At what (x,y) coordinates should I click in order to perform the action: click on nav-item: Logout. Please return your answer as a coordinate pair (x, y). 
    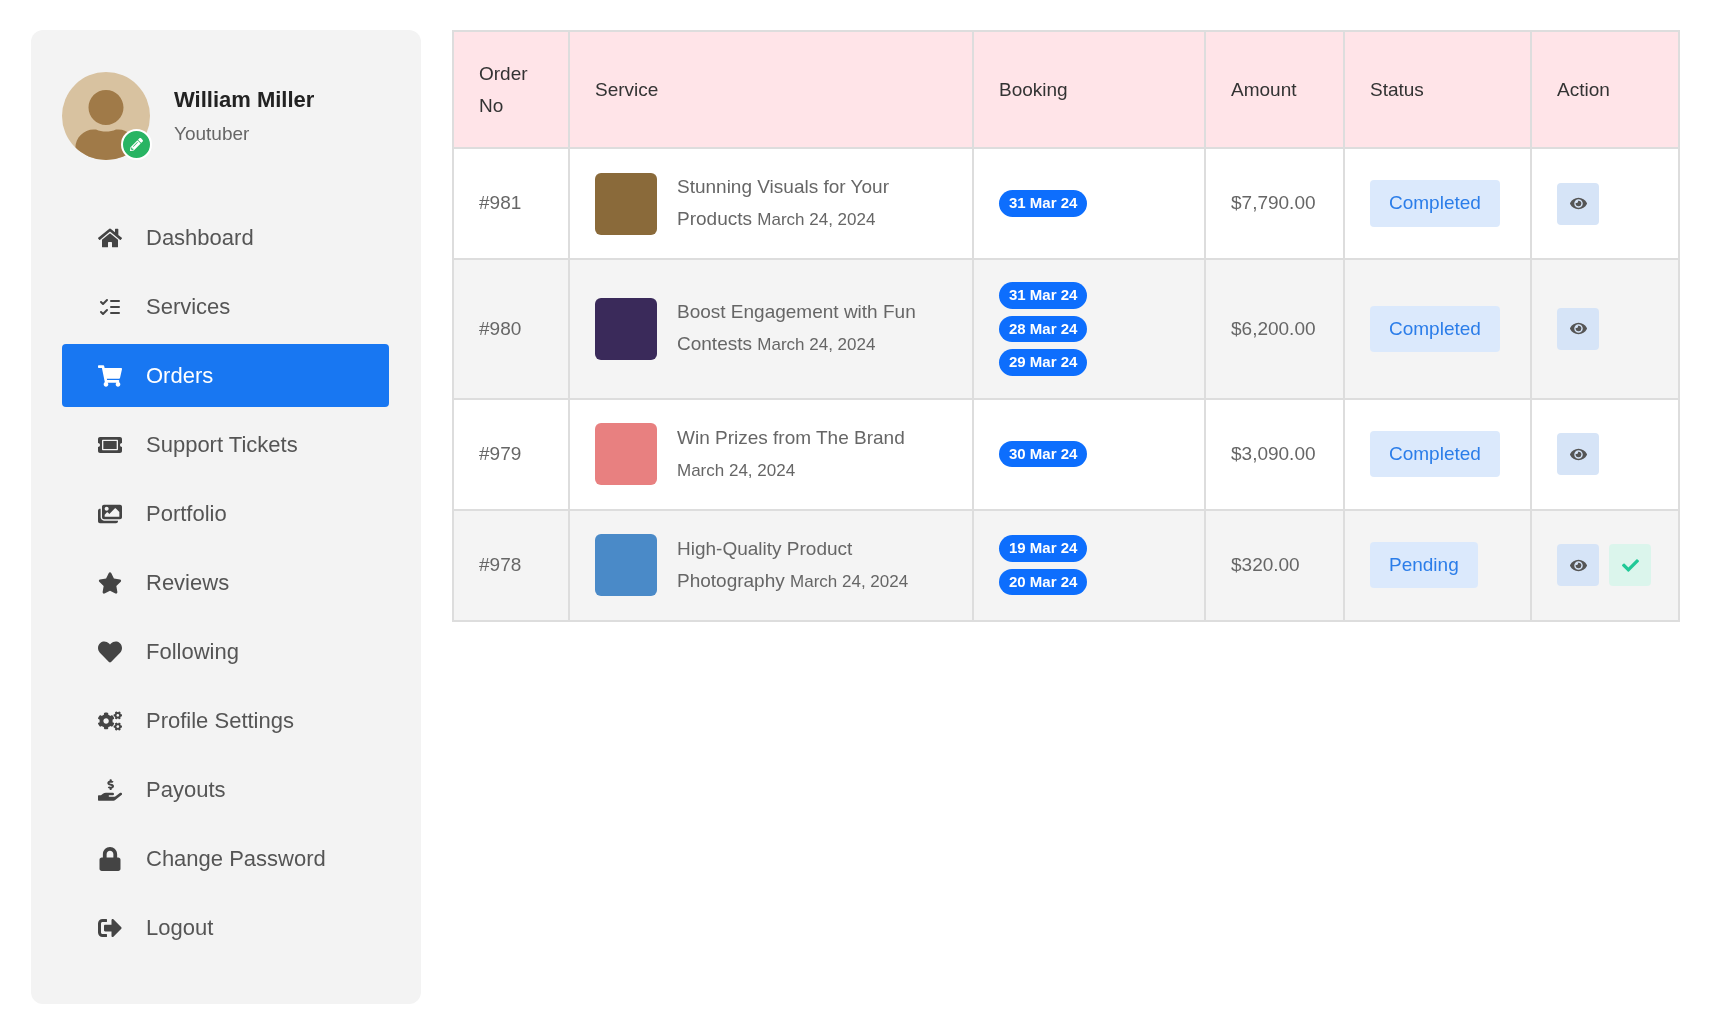
    Looking at the image, I should click on (225, 927).